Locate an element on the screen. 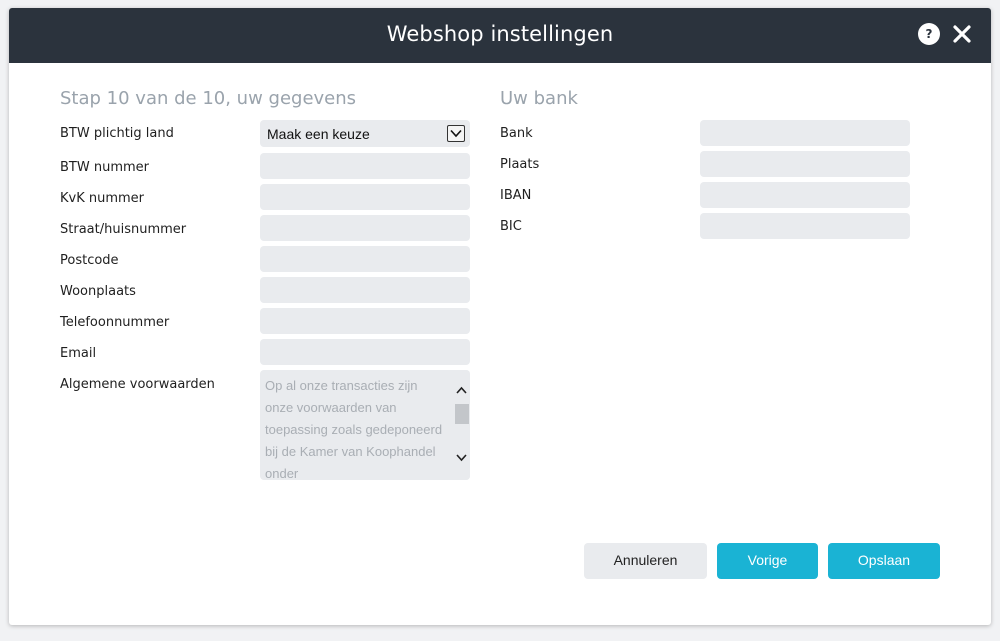 Image resolution: width=1000 pixels, height=641 pixels. btw-land-selected-value: Maak een keuze is located at coordinates (318, 134).